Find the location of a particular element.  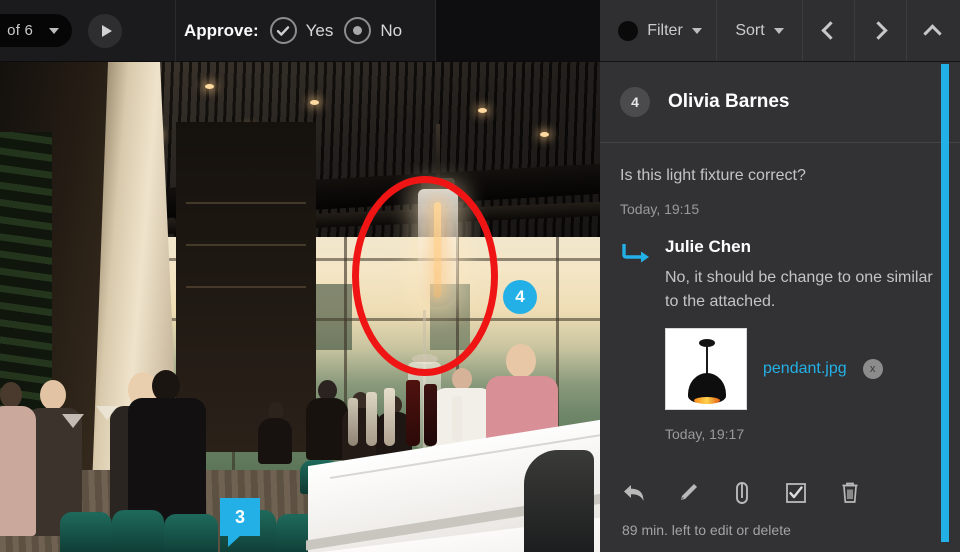

approve-label: Approve: is located at coordinates (221, 30).